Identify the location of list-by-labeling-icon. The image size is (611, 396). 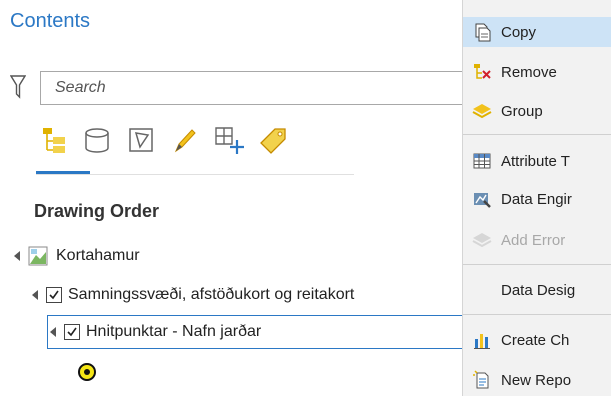
(273, 140).